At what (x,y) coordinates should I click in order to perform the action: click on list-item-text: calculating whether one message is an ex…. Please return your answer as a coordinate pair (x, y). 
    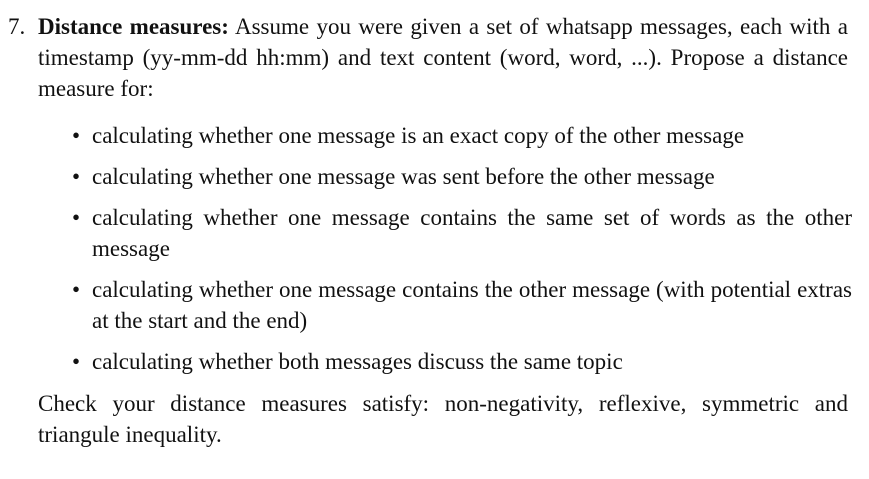
    Looking at the image, I should click on (418, 135).